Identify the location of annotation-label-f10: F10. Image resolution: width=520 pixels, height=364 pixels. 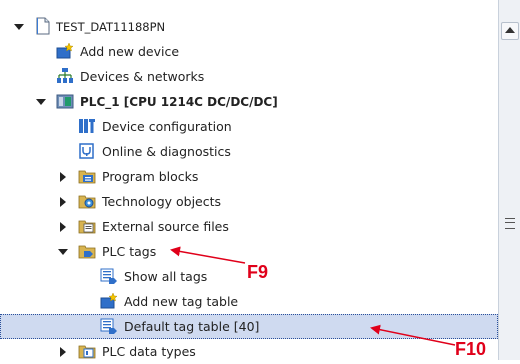
(471, 349).